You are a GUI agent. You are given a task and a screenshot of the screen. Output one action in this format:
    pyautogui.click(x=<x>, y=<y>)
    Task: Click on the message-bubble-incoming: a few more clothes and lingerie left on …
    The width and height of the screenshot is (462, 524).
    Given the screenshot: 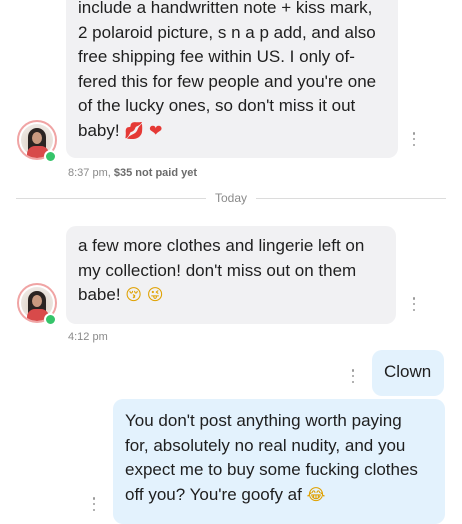 What is the action you would take?
    pyautogui.click(x=231, y=275)
    